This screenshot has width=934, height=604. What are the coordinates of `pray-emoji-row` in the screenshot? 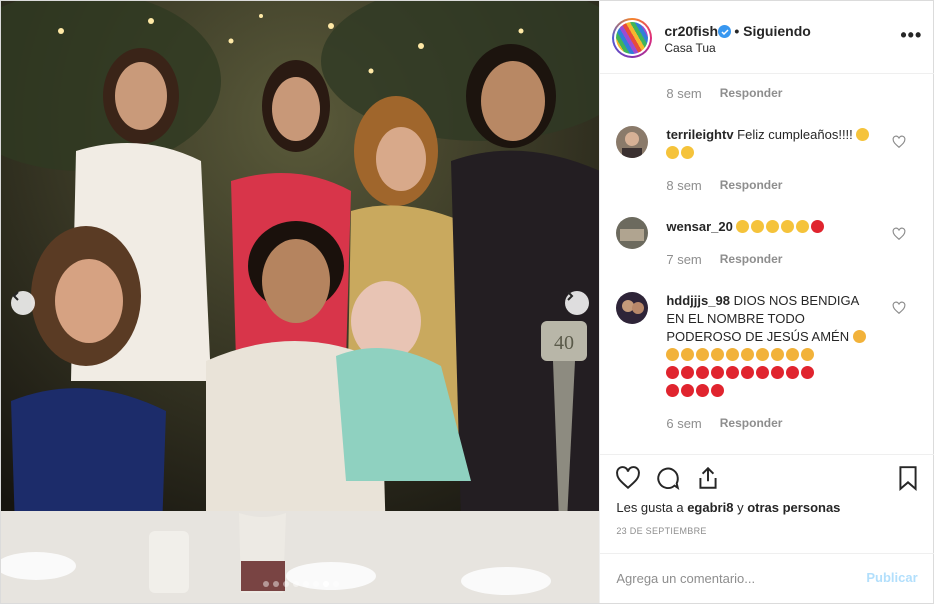 It's located at (741, 354).